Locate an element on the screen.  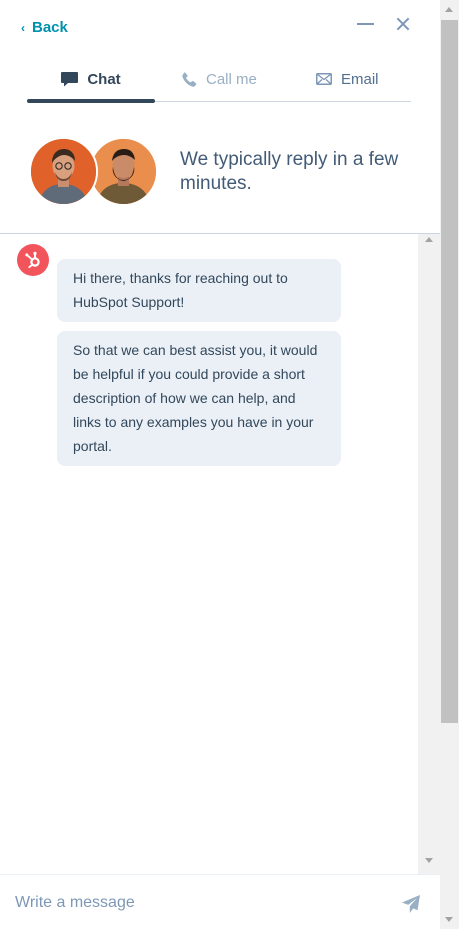
tab-email: Email is located at coordinates (347, 79).